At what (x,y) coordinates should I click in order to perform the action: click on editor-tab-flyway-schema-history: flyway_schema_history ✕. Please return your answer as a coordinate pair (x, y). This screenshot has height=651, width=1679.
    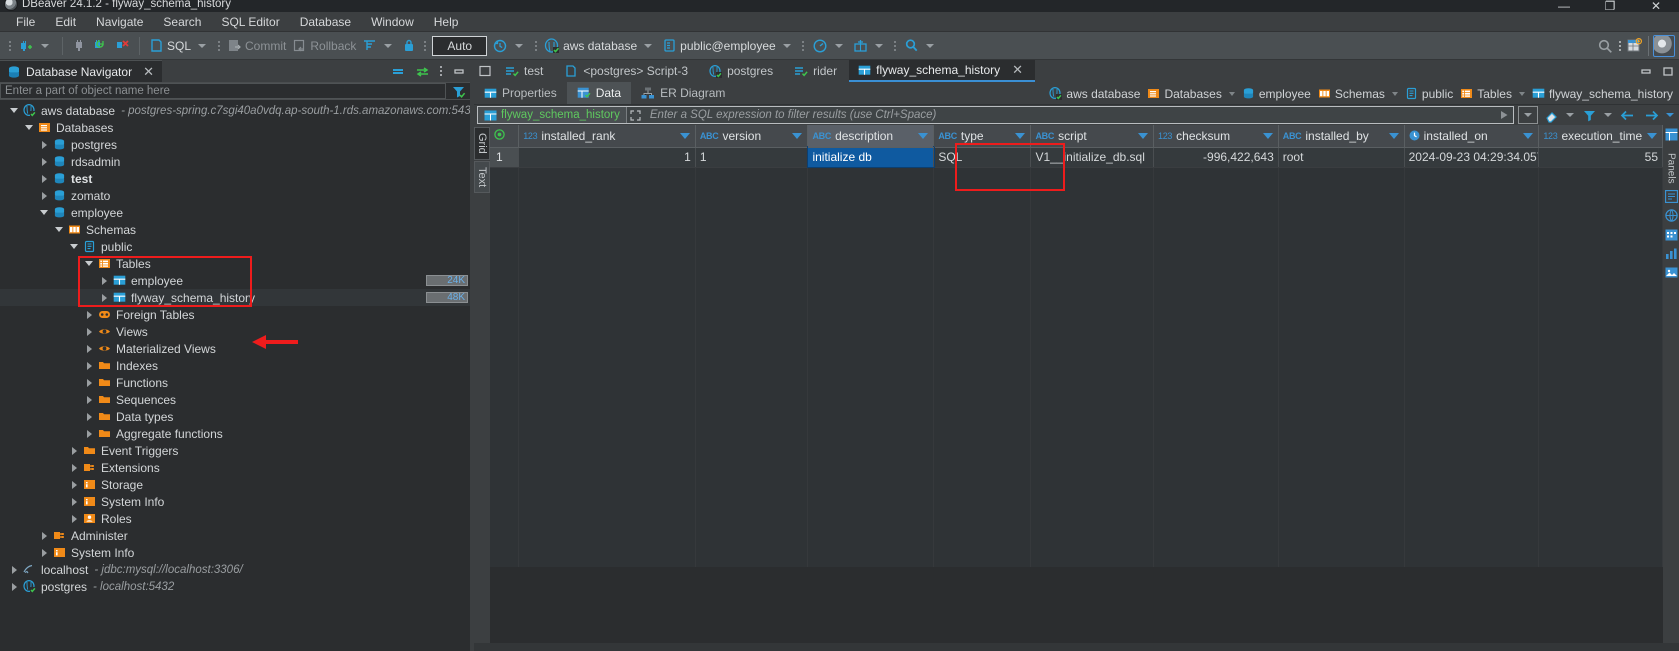
    Looking at the image, I should click on (942, 71).